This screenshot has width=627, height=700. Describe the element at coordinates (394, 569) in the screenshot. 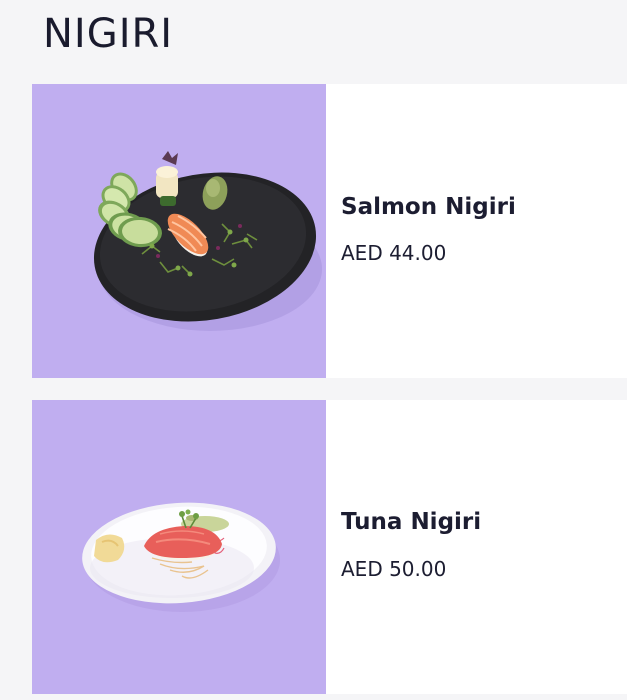

I see `item-price: AED 50.00` at that location.